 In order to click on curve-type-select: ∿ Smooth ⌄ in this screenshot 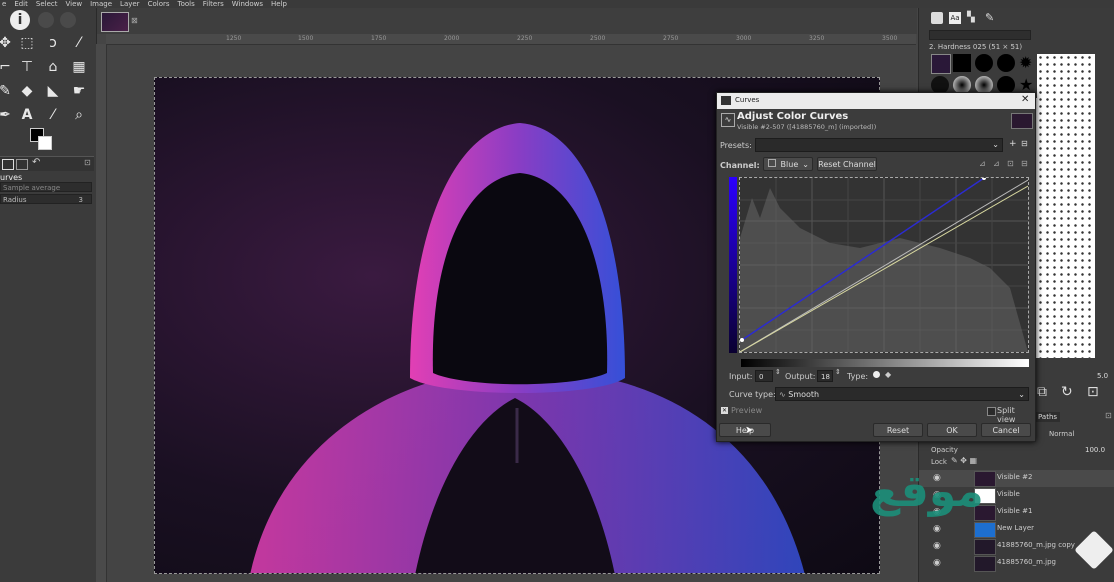, I will do `click(902, 394)`.